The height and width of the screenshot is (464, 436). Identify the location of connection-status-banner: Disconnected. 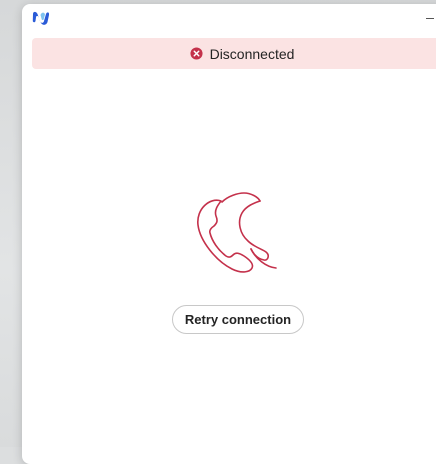
(234, 53).